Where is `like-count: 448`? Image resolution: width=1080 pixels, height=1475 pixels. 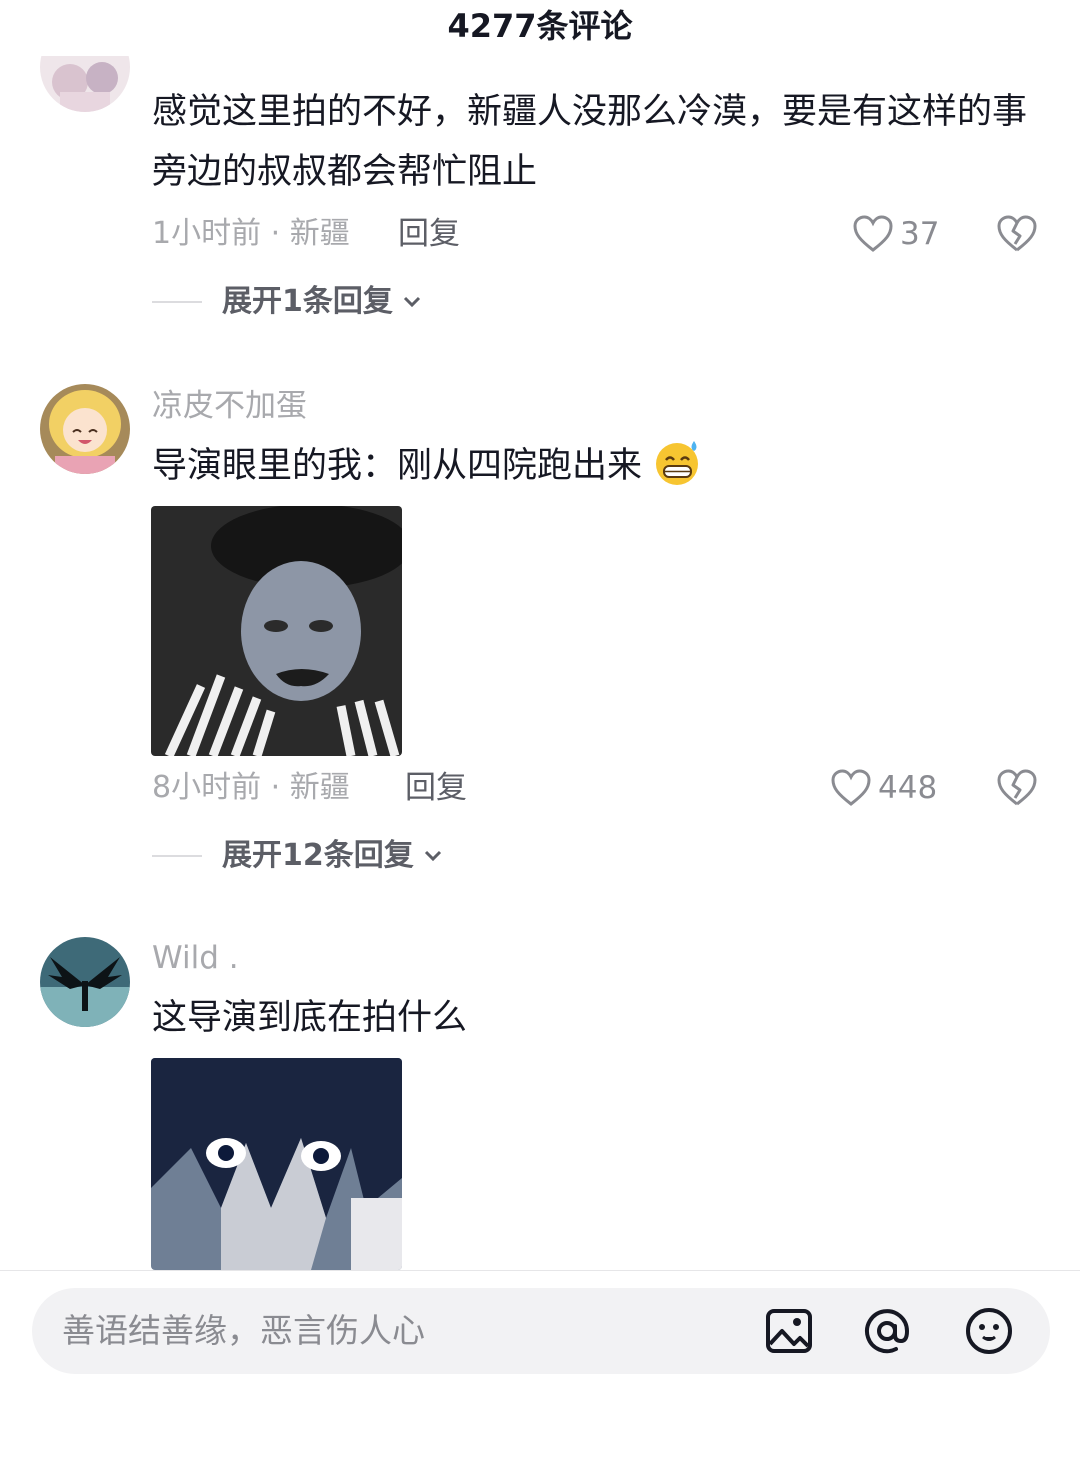
like-count: 448 is located at coordinates (908, 788).